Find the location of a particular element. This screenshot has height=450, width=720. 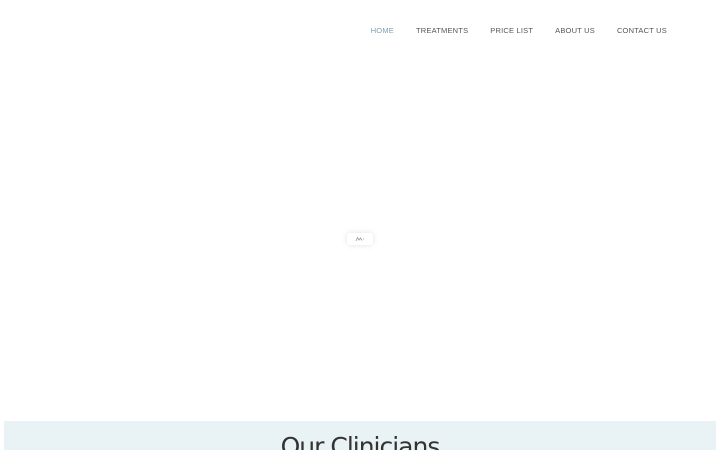

clinicians-section: Our Clinicians is located at coordinates (360, 435).